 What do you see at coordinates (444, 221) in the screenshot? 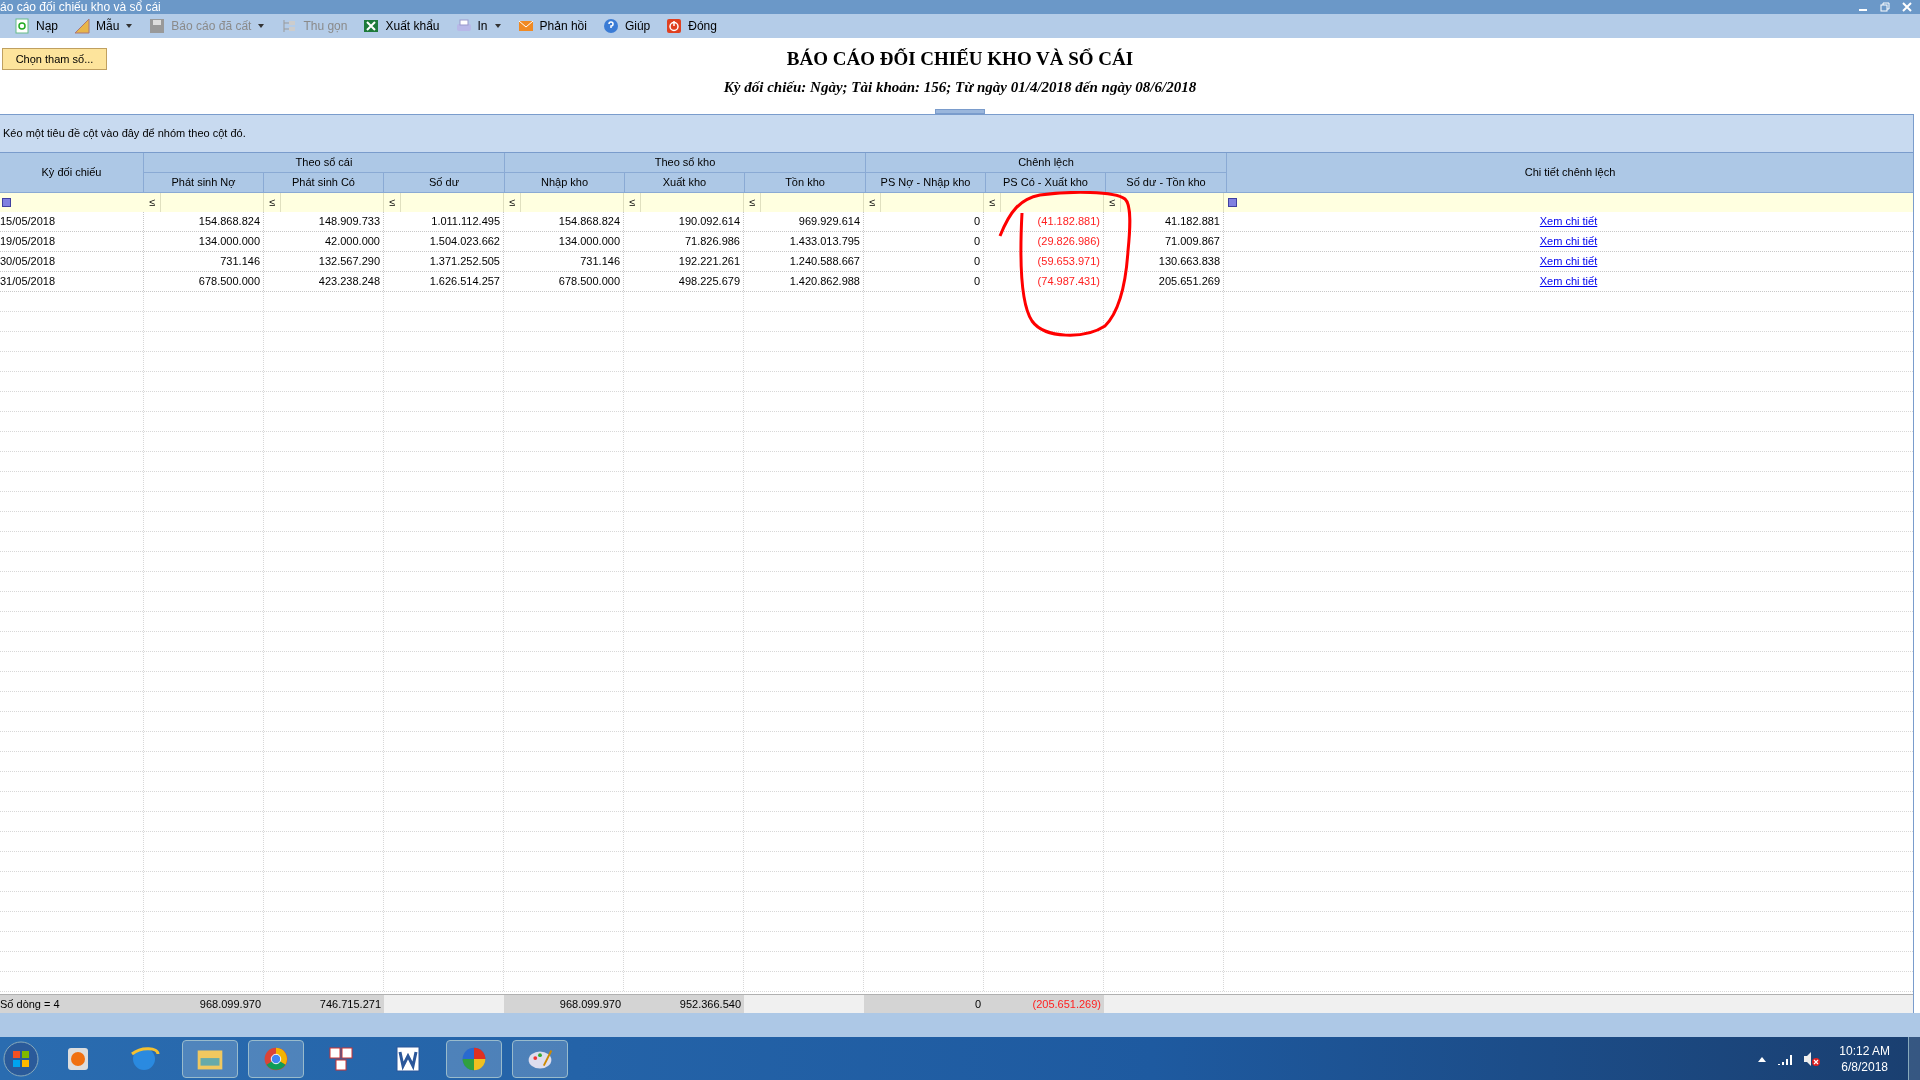
I see `table-cell: 1.011.112.495` at bounding box center [444, 221].